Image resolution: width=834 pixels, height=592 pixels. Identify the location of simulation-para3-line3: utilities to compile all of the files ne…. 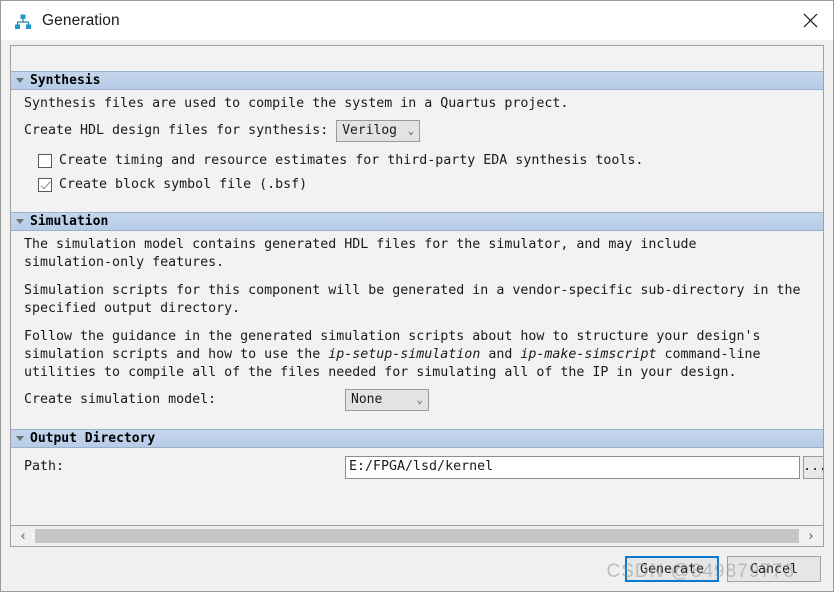
(380, 372).